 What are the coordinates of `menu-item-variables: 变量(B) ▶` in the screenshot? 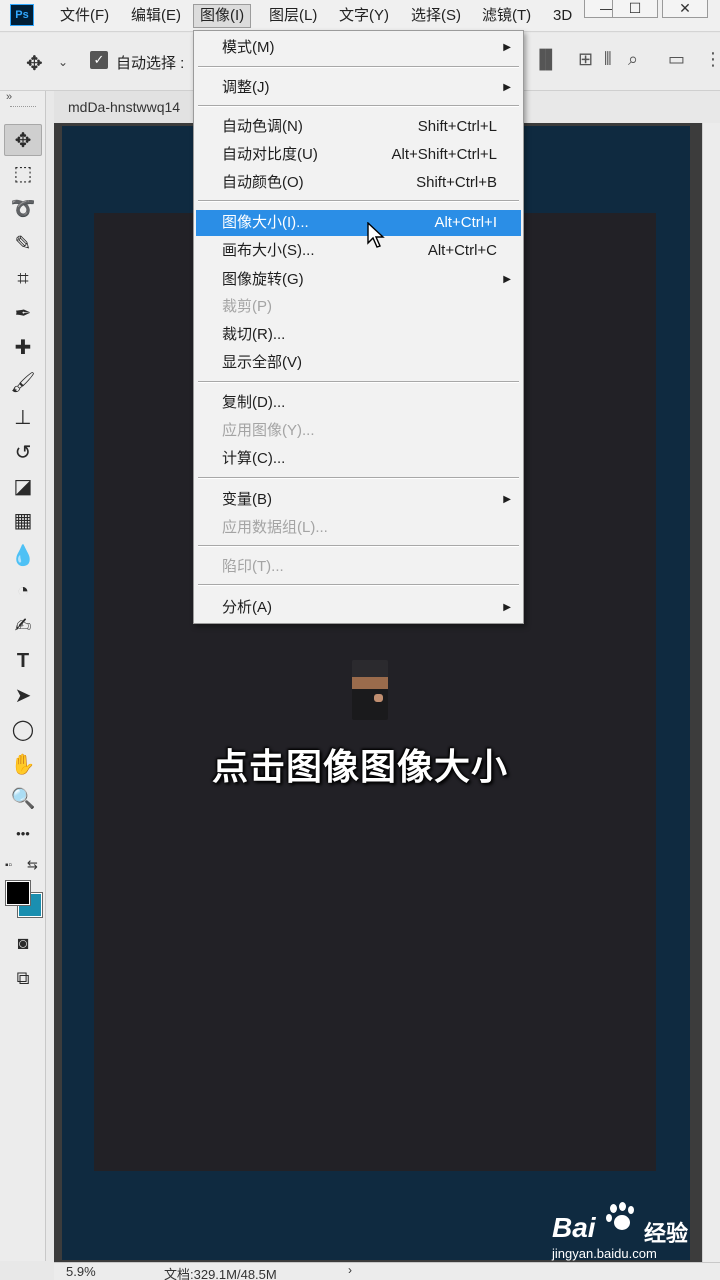 It's located at (358, 500).